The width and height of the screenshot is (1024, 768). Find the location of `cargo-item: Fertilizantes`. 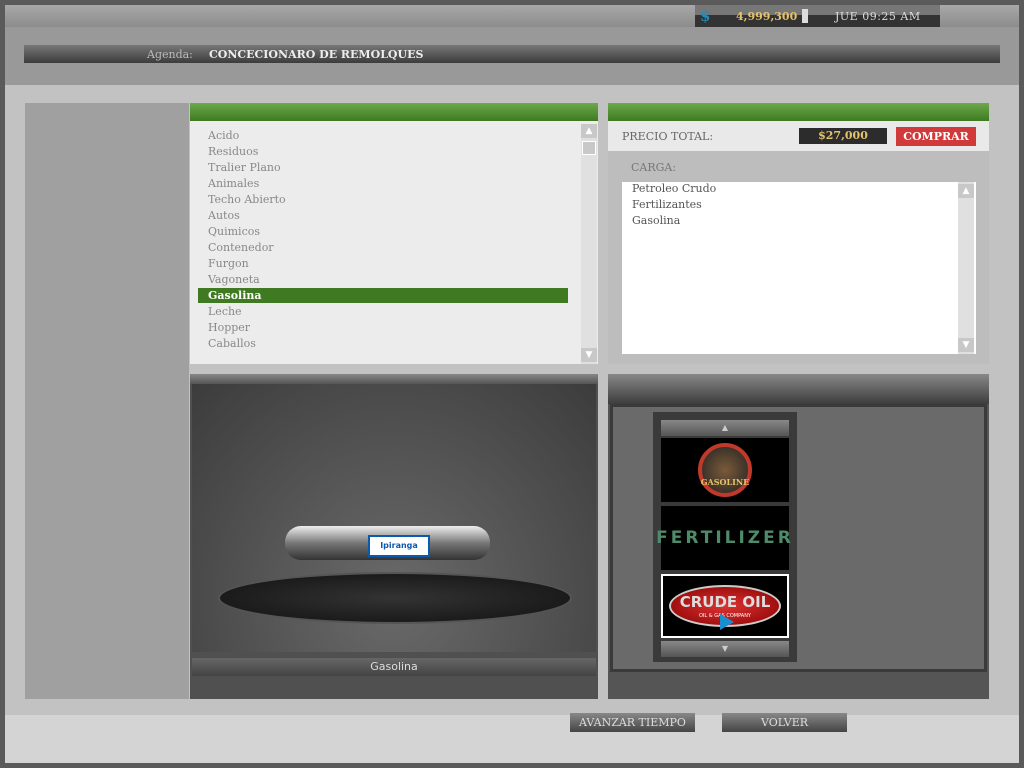

cargo-item: Fertilizantes is located at coordinates (667, 204).